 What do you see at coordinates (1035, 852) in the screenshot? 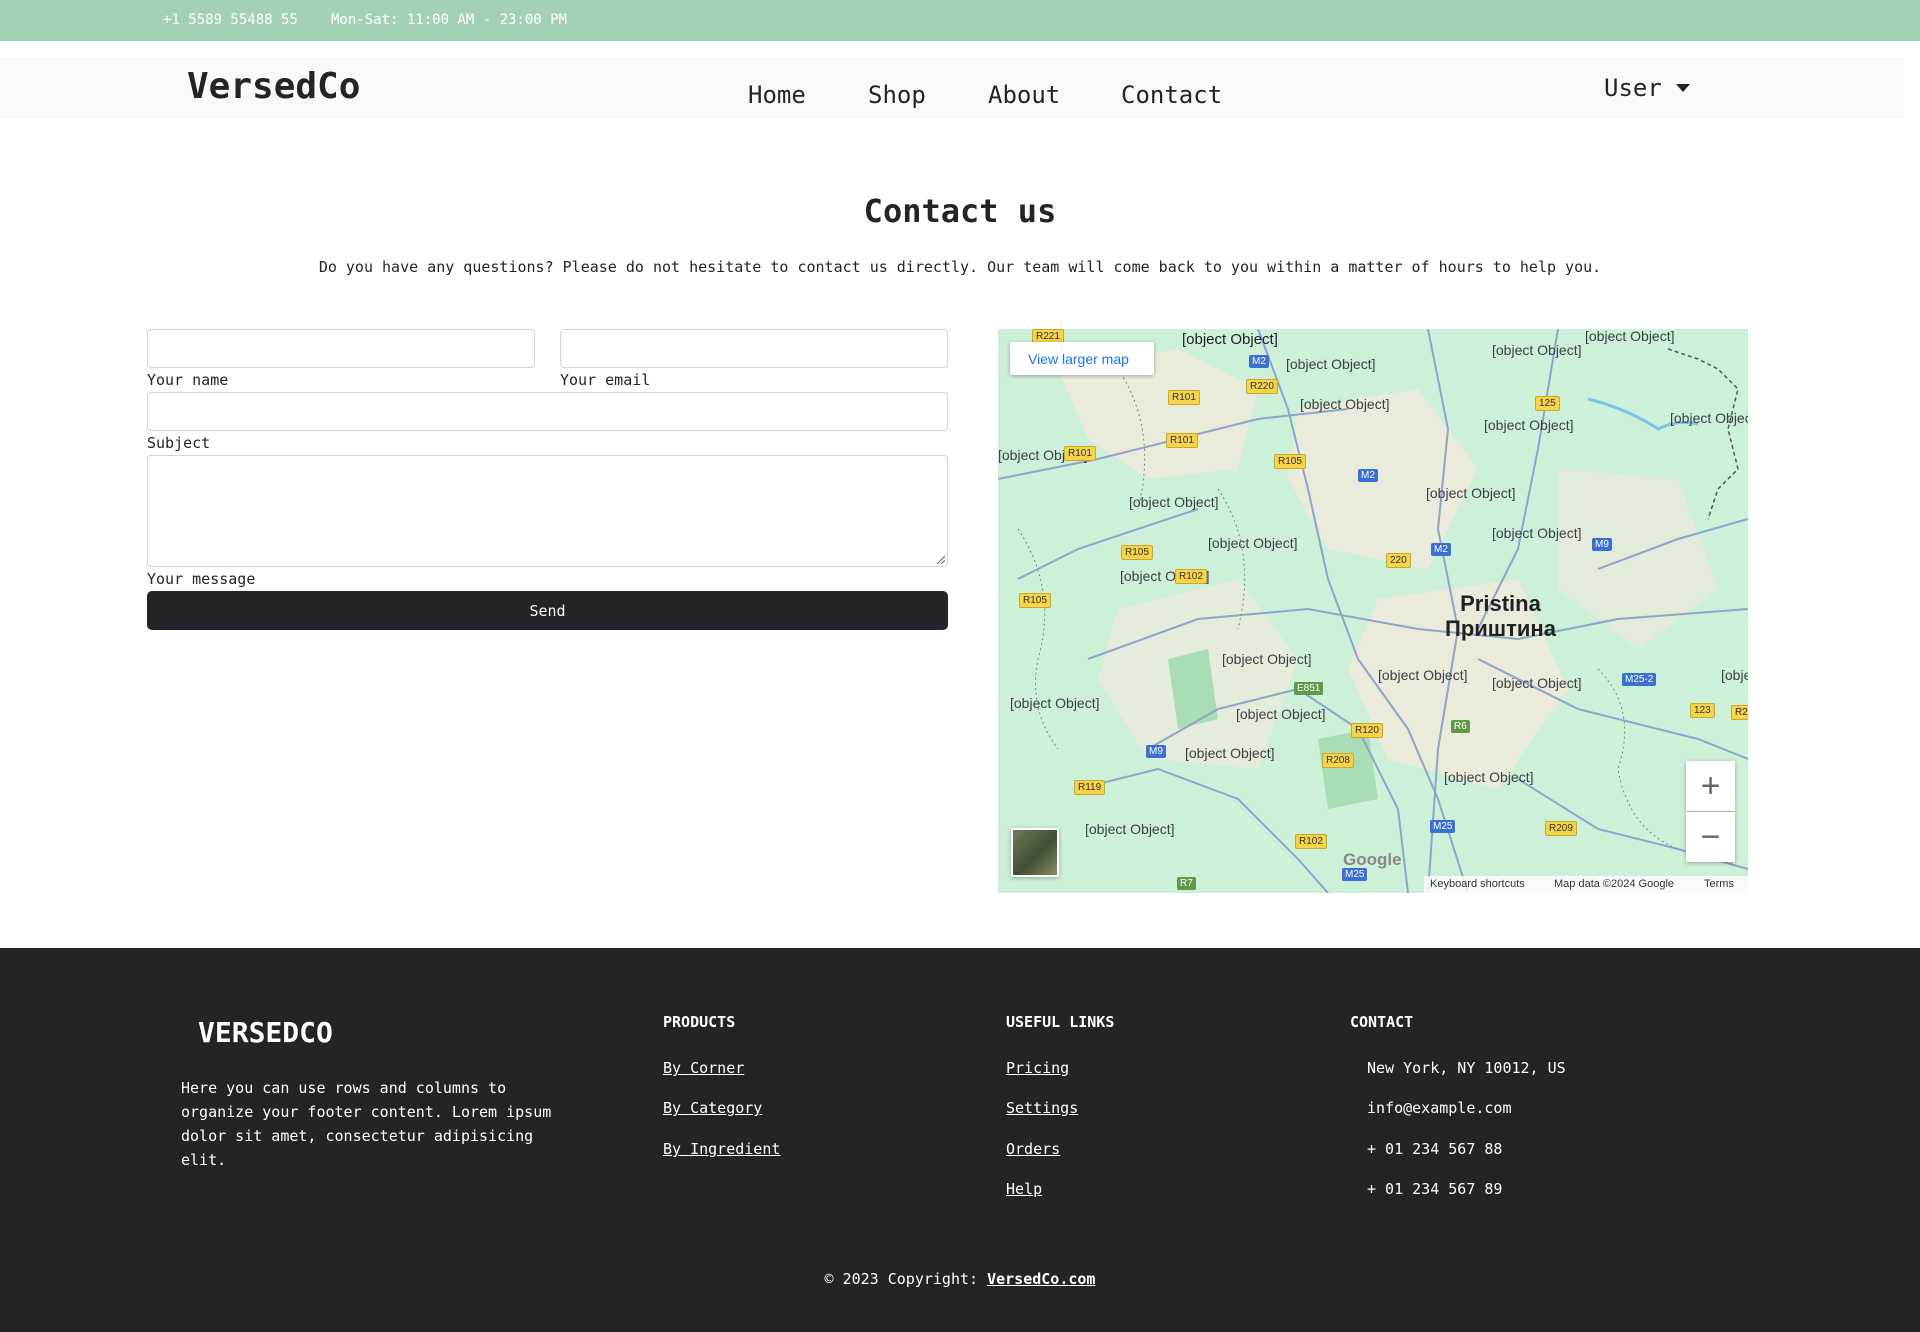
I see `satellite-toggle` at bounding box center [1035, 852].